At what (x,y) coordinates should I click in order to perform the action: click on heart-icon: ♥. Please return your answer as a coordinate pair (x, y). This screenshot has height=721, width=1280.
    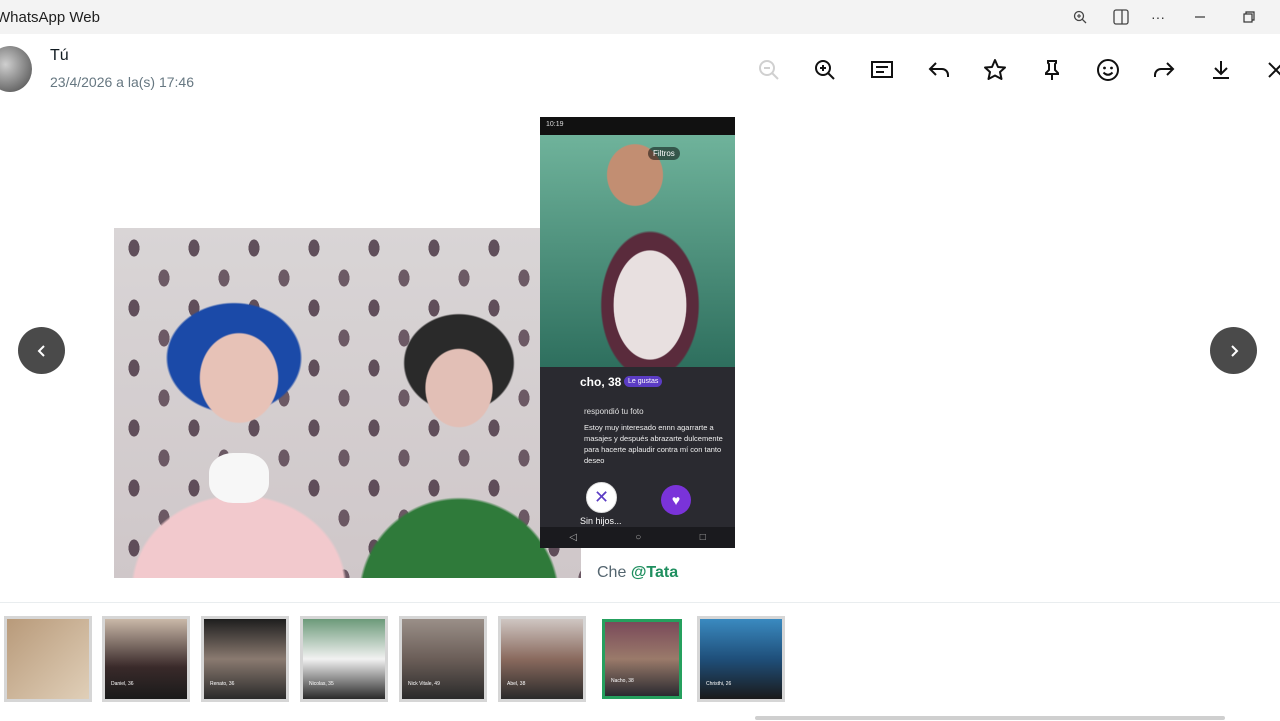
    Looking at the image, I should click on (676, 500).